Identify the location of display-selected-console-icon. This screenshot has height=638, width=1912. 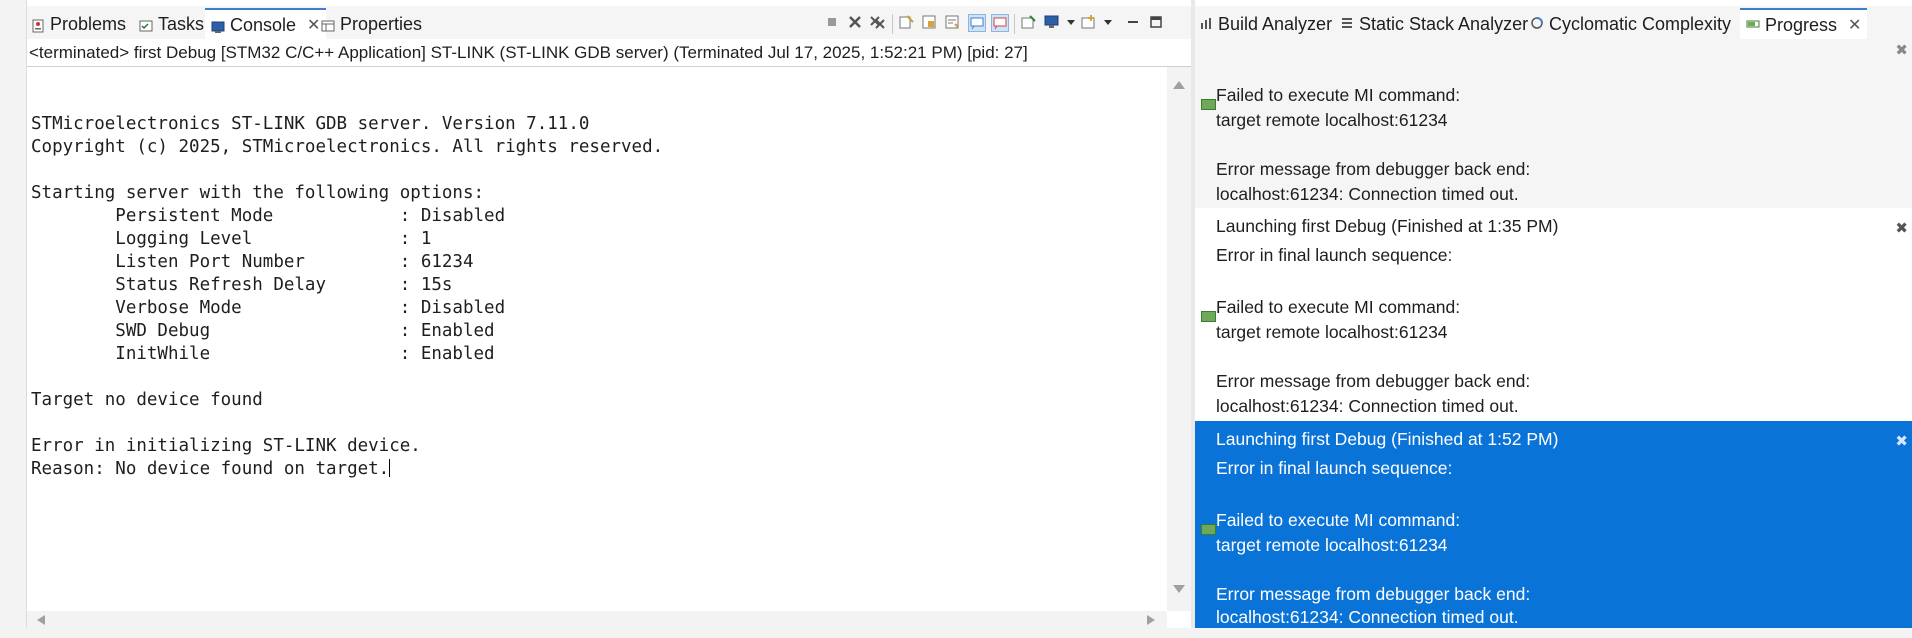
(1052, 22).